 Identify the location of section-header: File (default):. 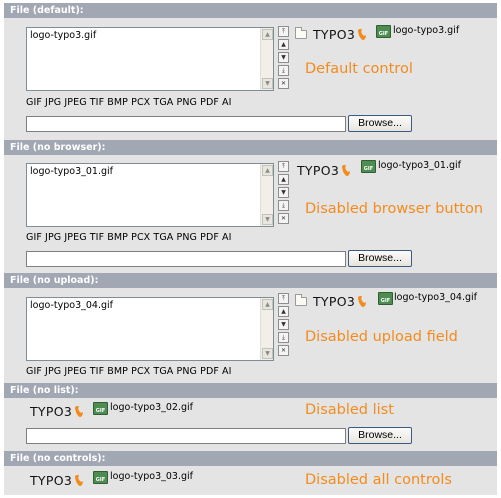
(250, 10).